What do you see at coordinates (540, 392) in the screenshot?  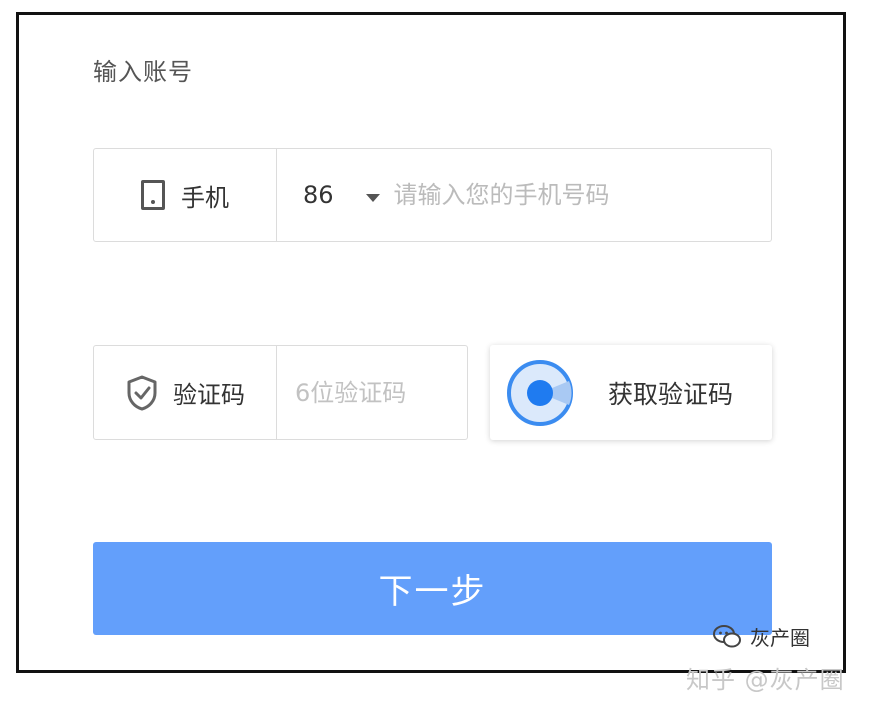 I see `captcha-radar-icon` at bounding box center [540, 392].